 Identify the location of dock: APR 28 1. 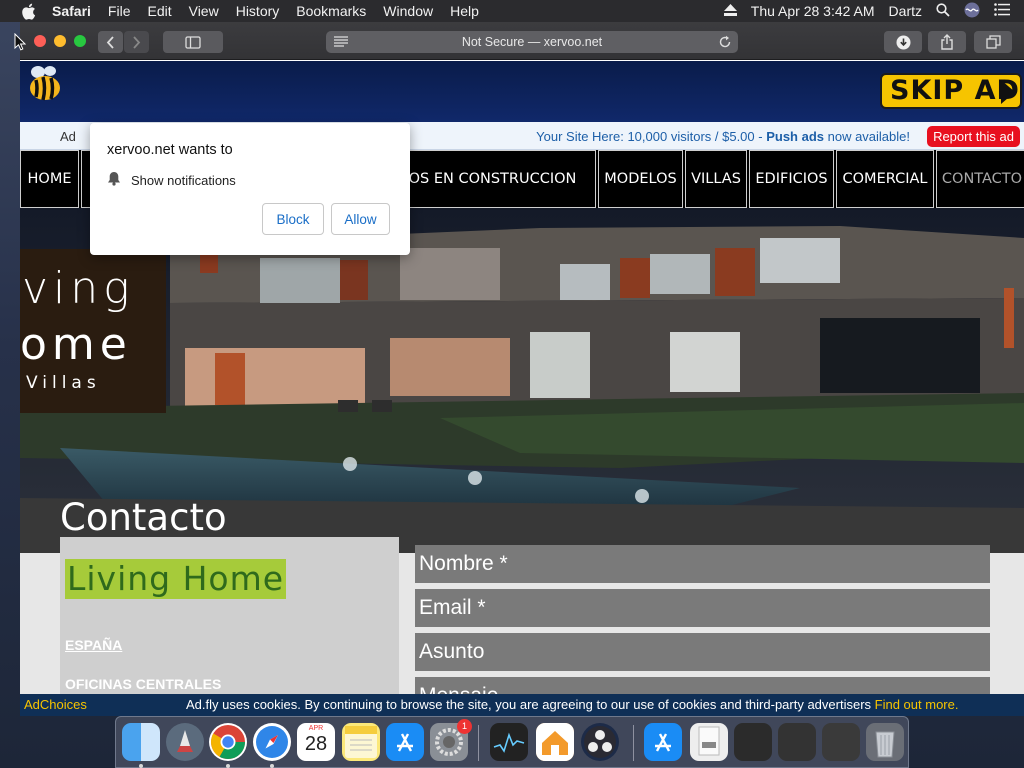
(512, 742).